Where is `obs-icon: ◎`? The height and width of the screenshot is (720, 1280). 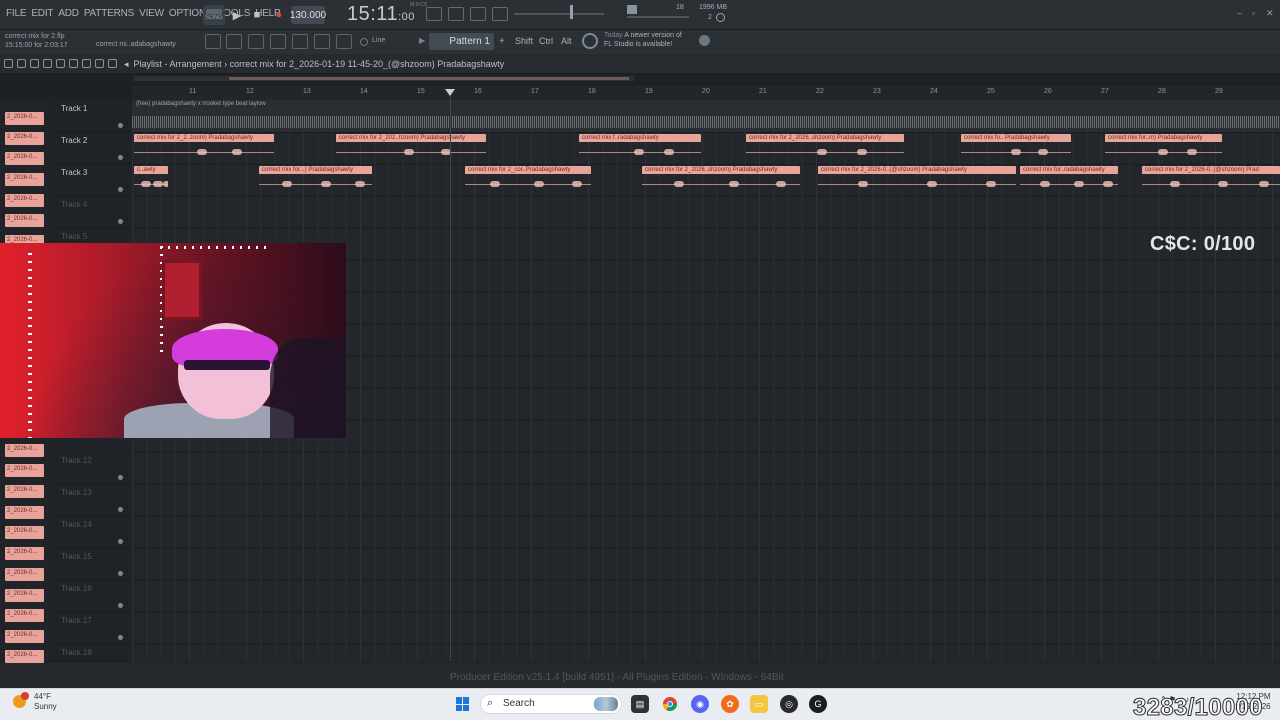 obs-icon: ◎ is located at coordinates (789, 704).